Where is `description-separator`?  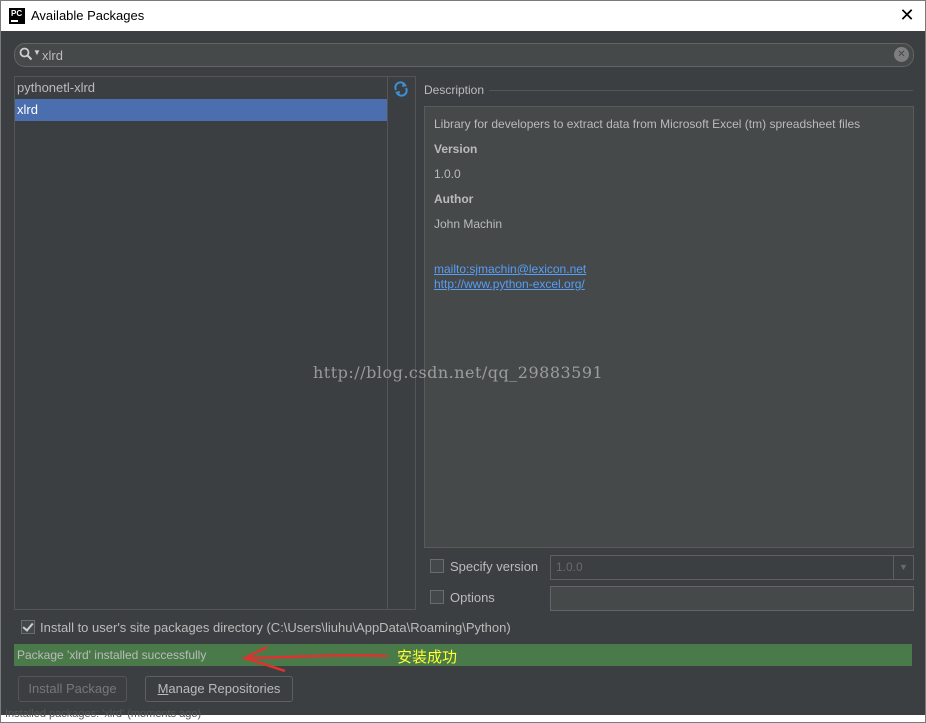
description-separator is located at coordinates (701, 90).